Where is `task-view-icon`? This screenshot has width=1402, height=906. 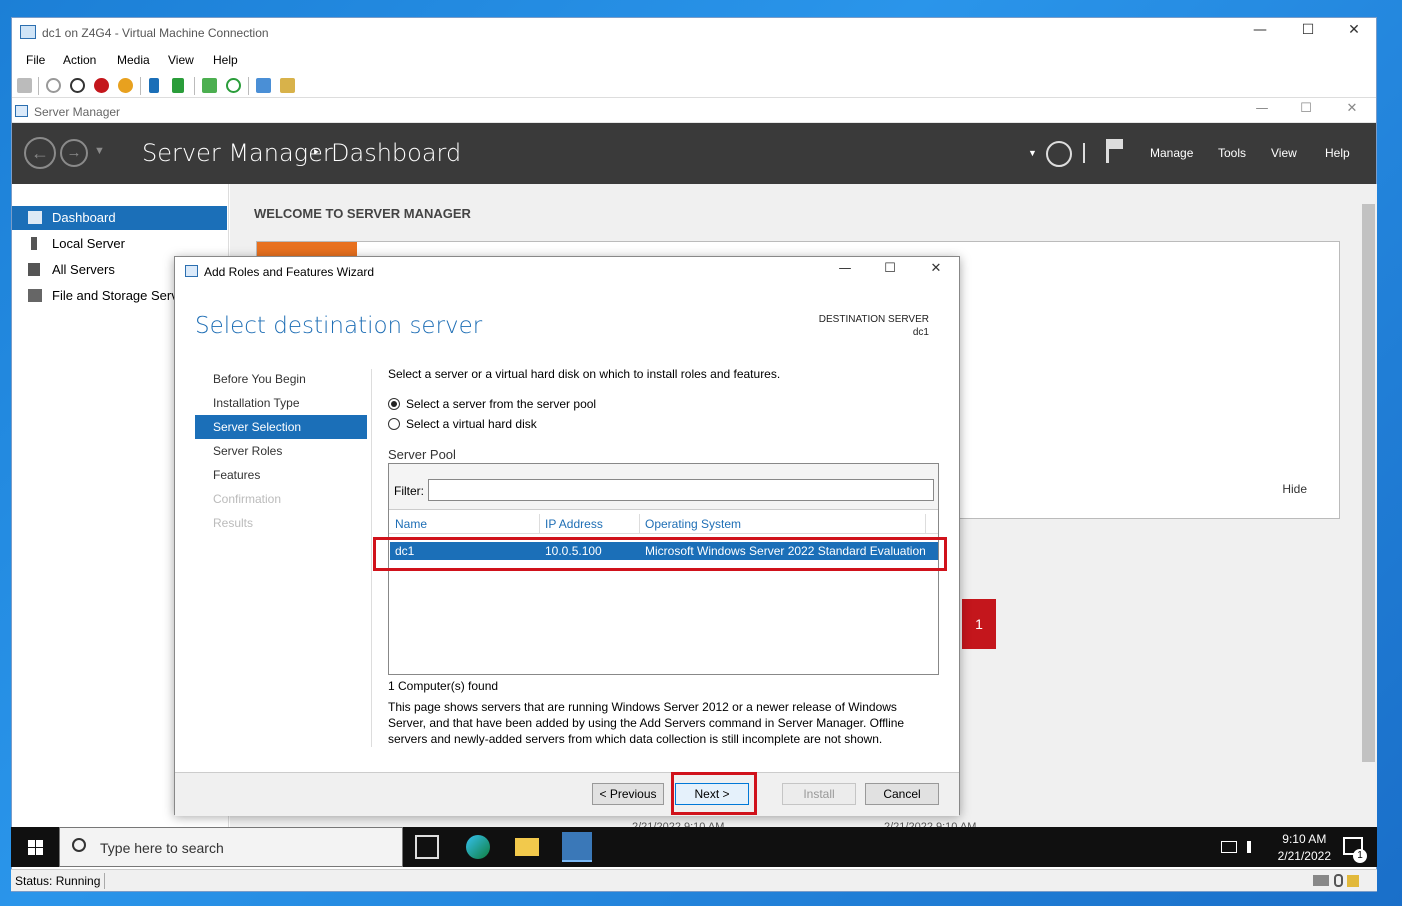
task-view-icon is located at coordinates (427, 847).